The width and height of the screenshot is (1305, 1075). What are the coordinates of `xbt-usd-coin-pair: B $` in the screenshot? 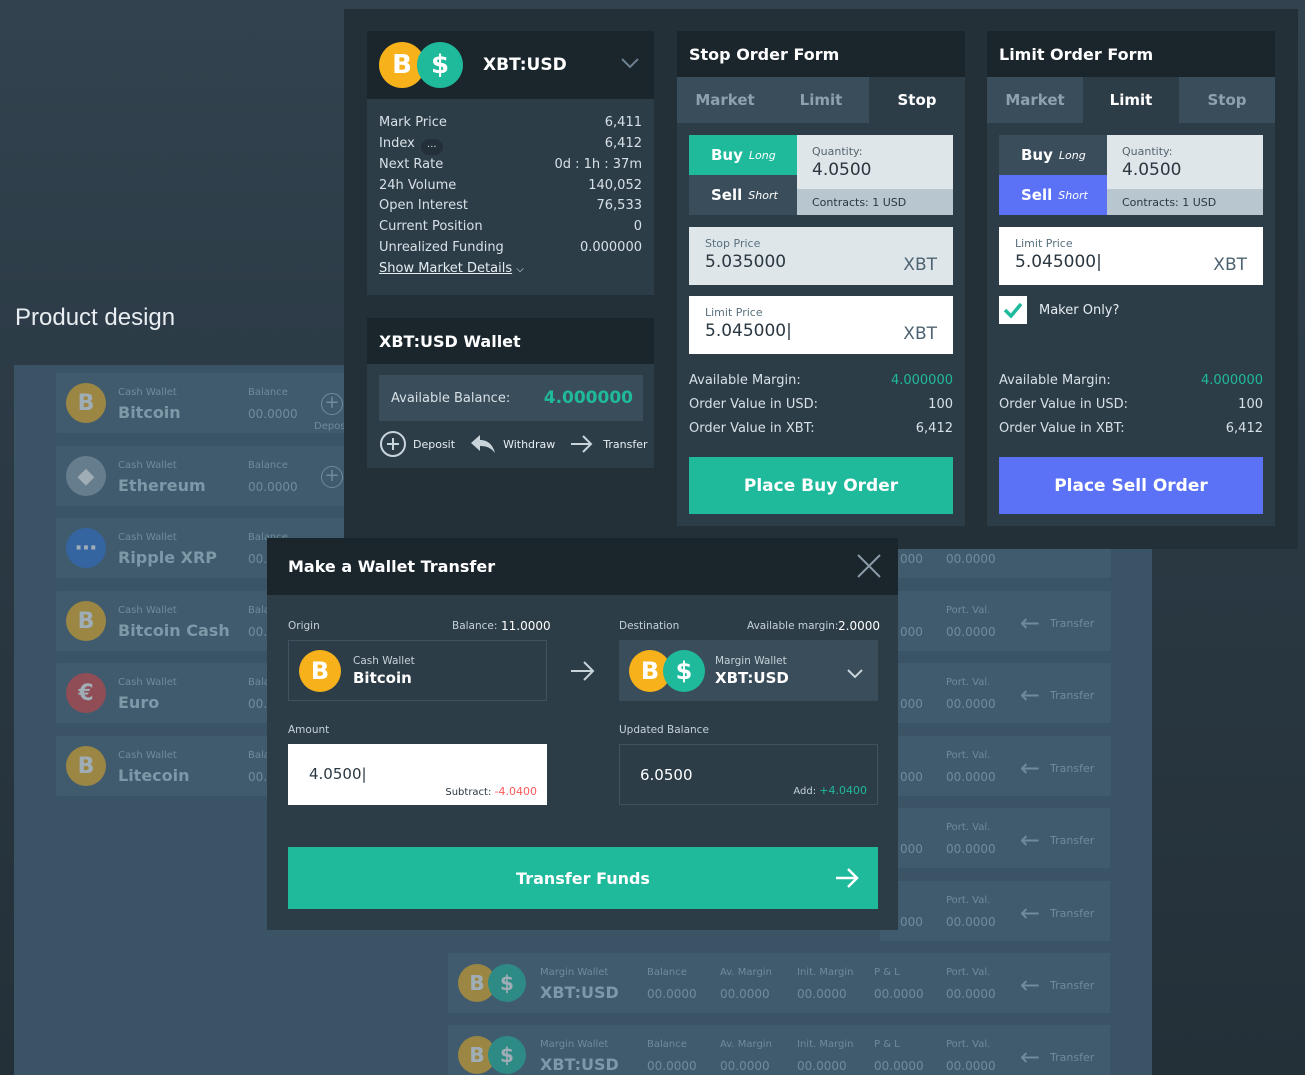 It's located at (421, 65).